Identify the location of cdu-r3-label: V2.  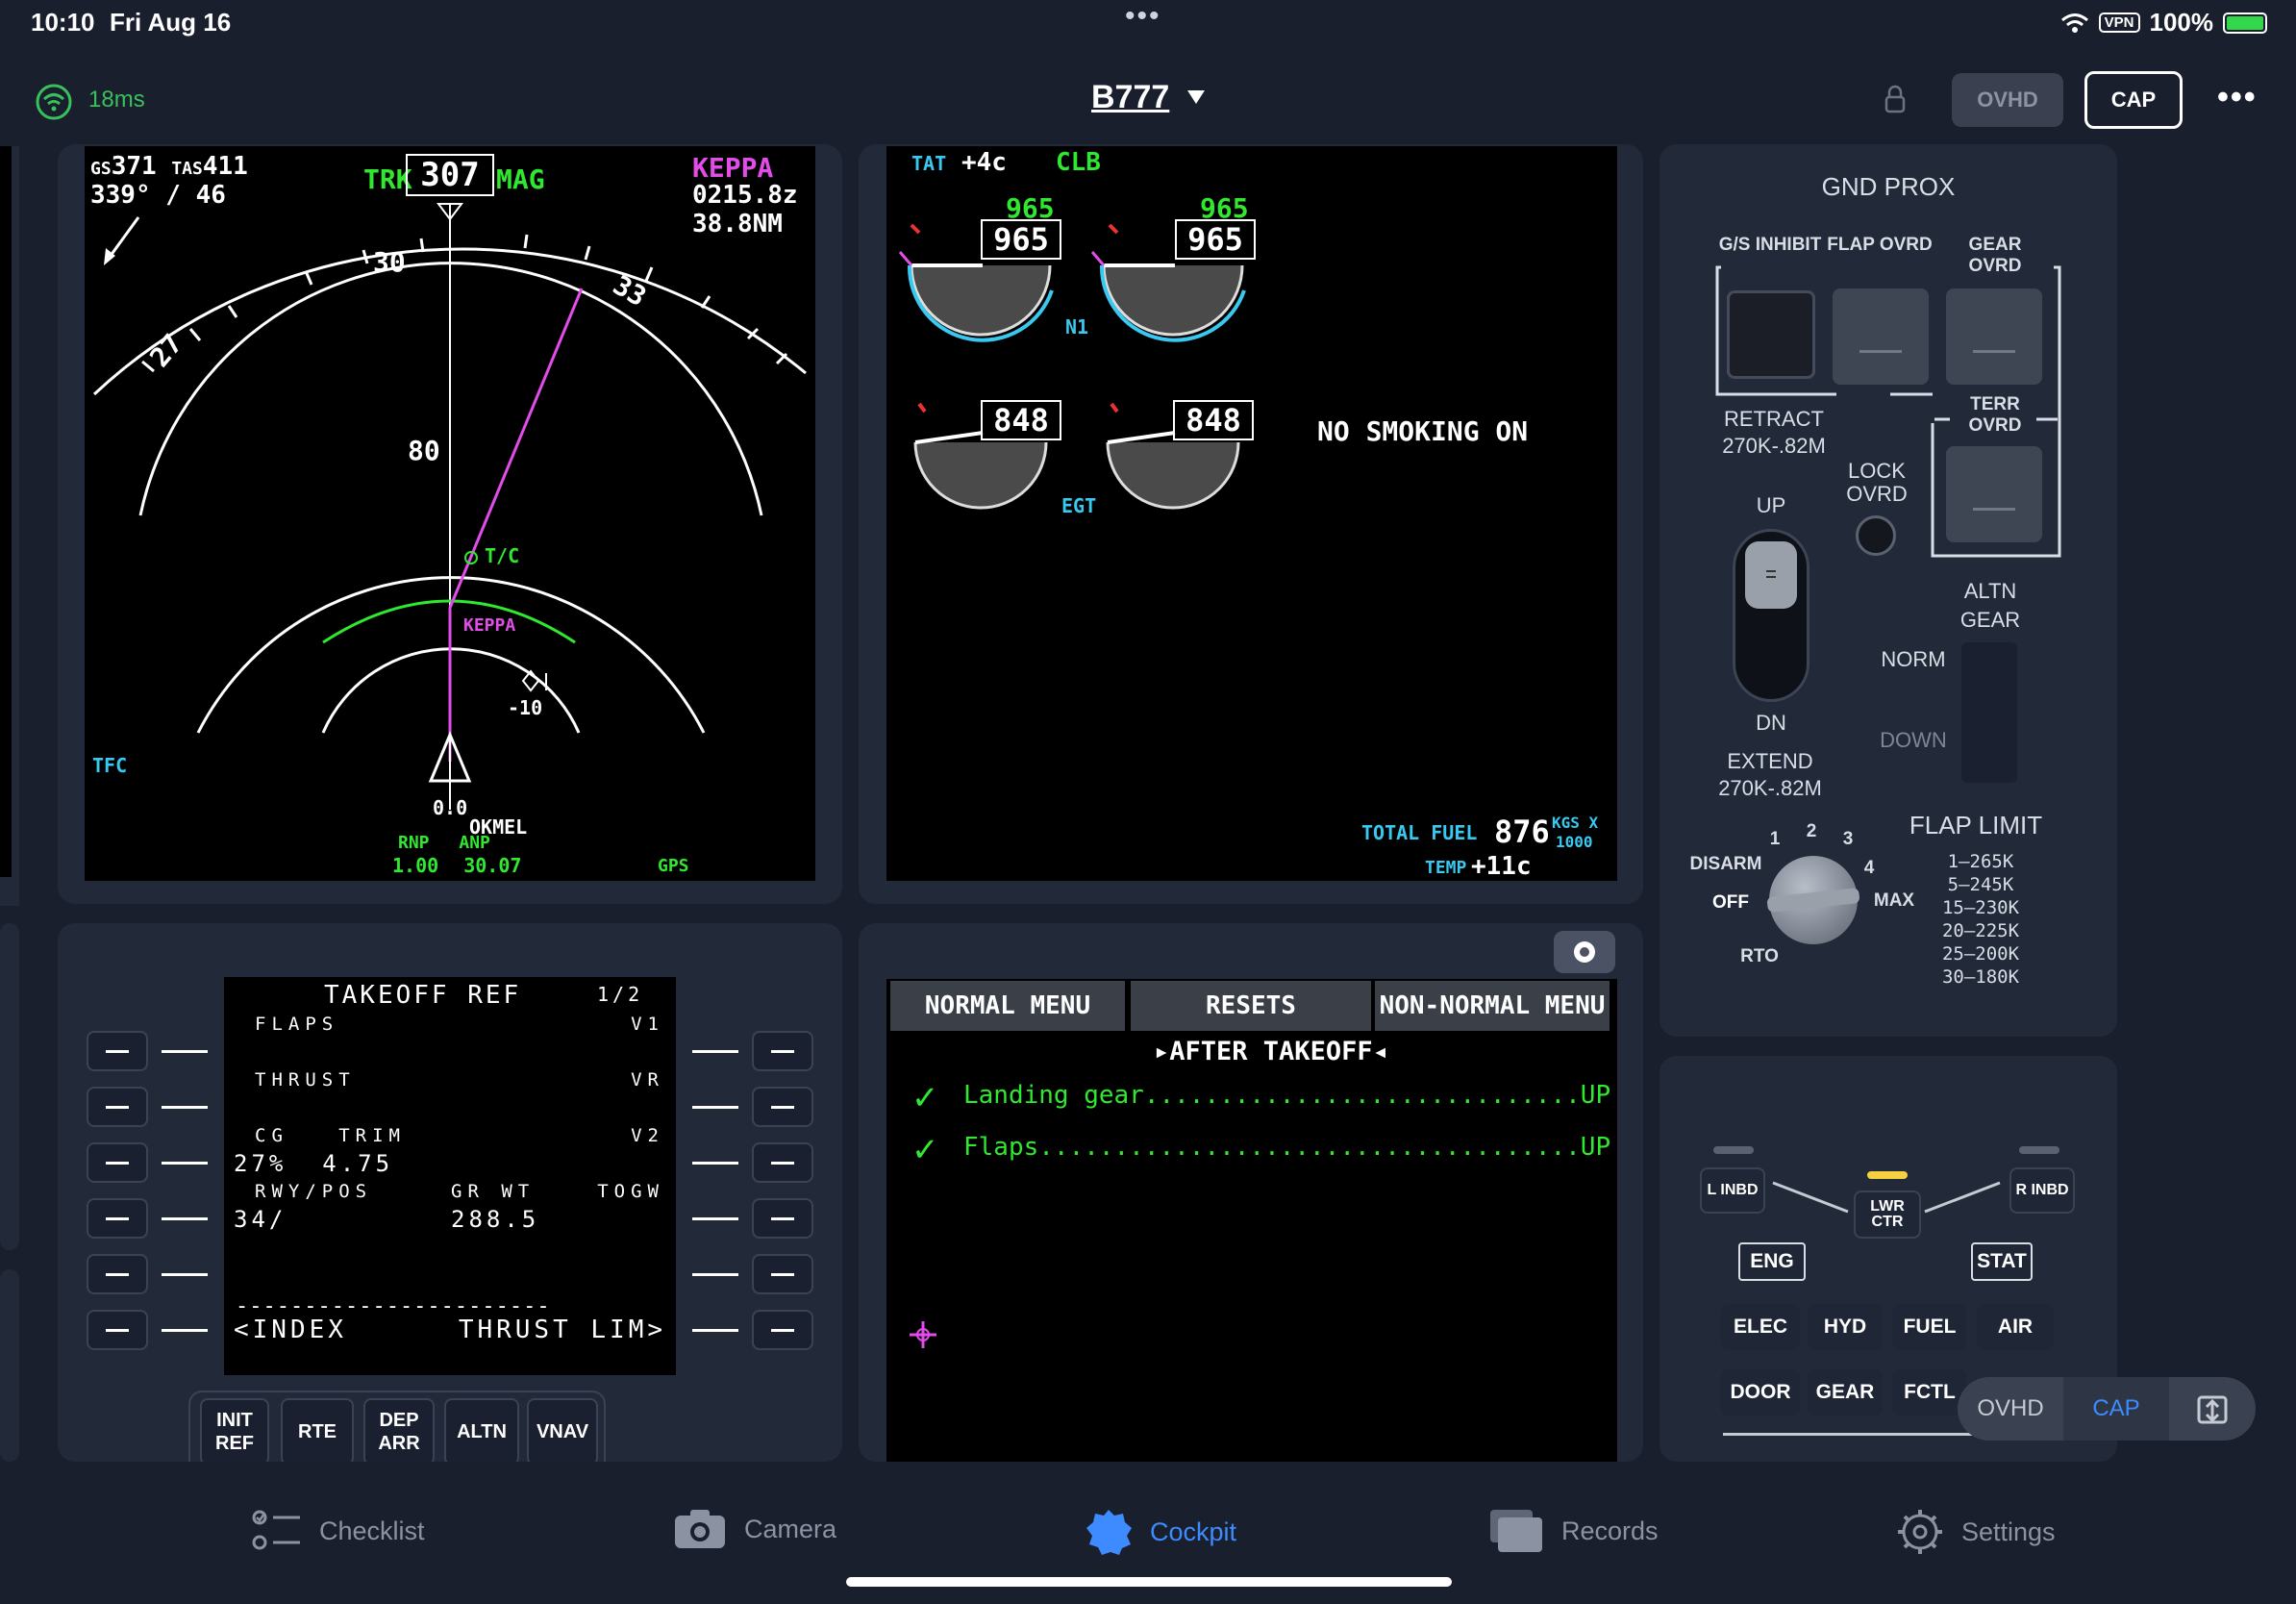
(647, 1135).